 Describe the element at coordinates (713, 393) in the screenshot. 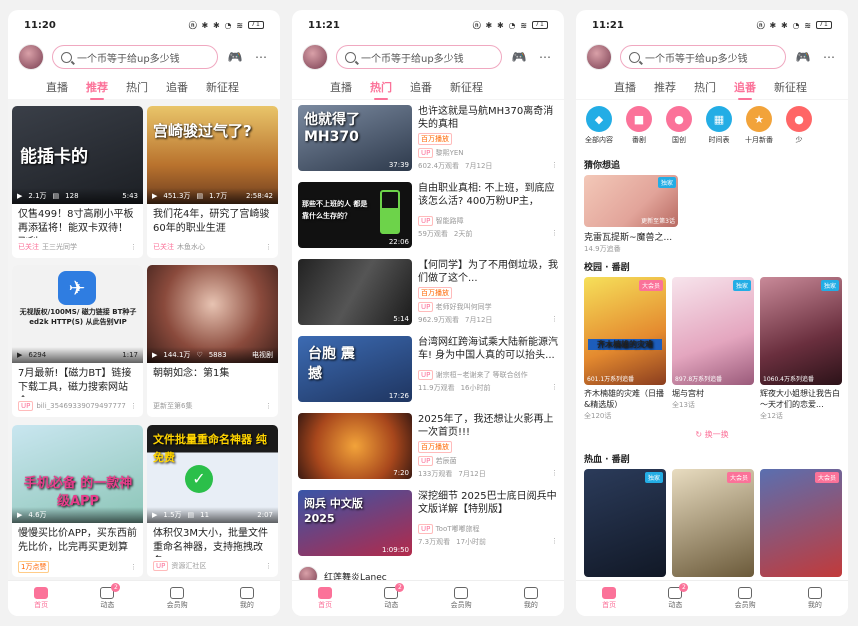

I see `anime-title: 堀与宫村` at that location.